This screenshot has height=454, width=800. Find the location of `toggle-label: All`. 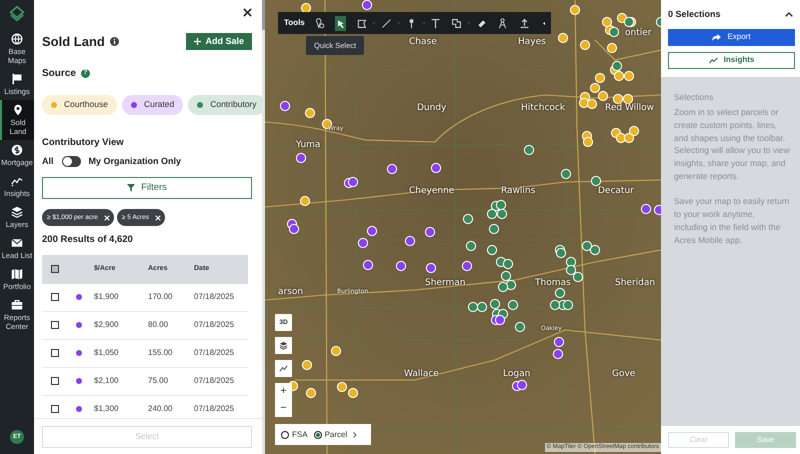

toggle-label: All is located at coordinates (48, 161).